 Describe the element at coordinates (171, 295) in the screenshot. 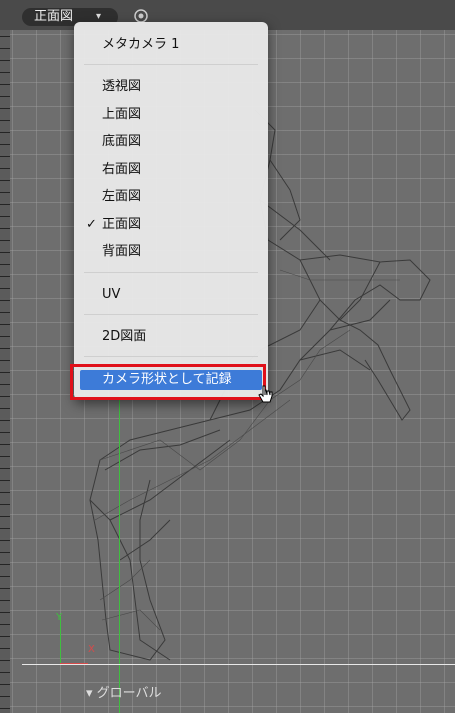

I see `menu-item-uv: UV` at that location.